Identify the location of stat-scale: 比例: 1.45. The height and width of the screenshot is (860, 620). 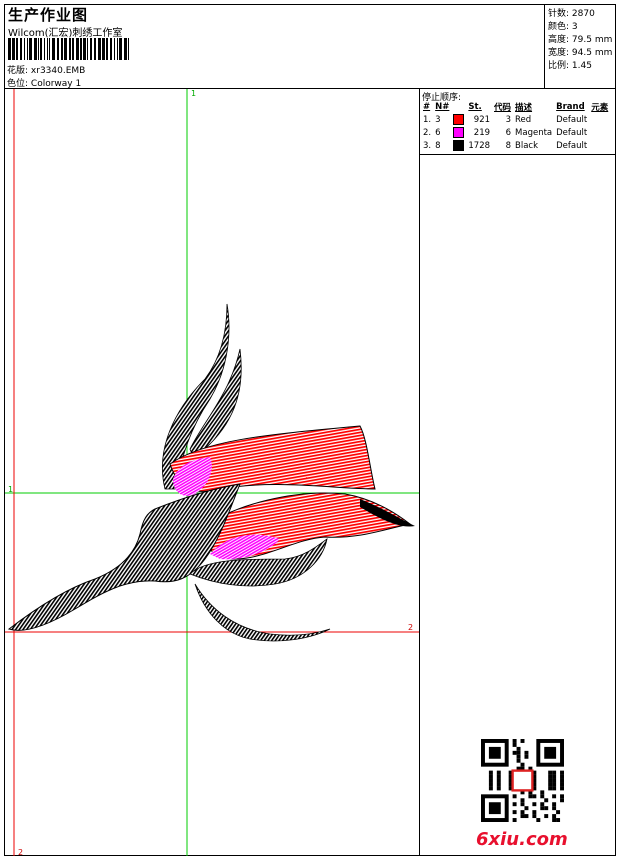
(570, 66).